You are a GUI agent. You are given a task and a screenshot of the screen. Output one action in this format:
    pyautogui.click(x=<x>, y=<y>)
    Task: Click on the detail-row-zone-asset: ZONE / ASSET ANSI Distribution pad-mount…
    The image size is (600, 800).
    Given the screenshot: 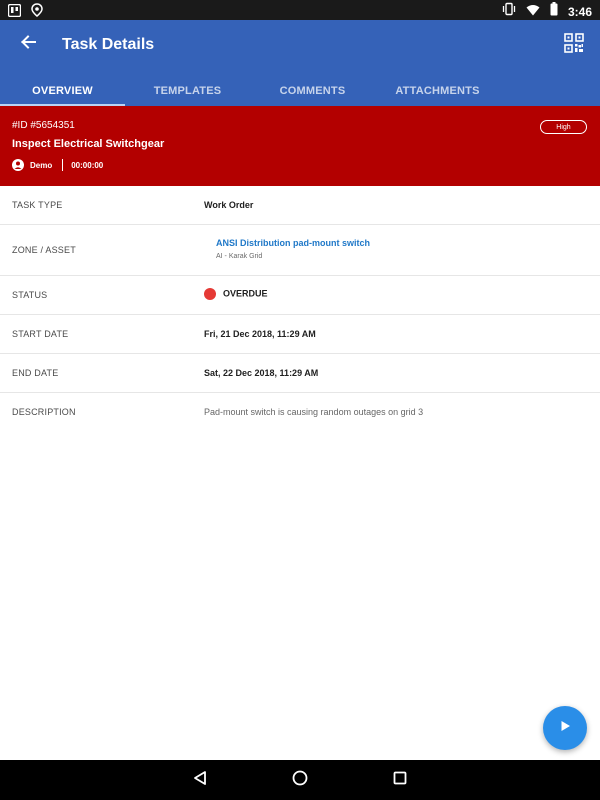 What is the action you would take?
    pyautogui.click(x=300, y=250)
    